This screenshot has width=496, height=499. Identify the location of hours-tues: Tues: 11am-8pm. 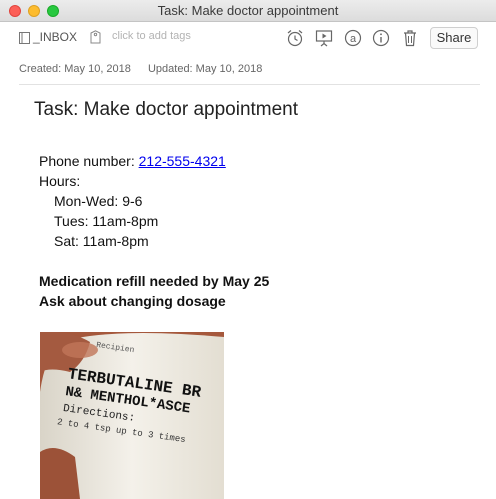
(106, 221).